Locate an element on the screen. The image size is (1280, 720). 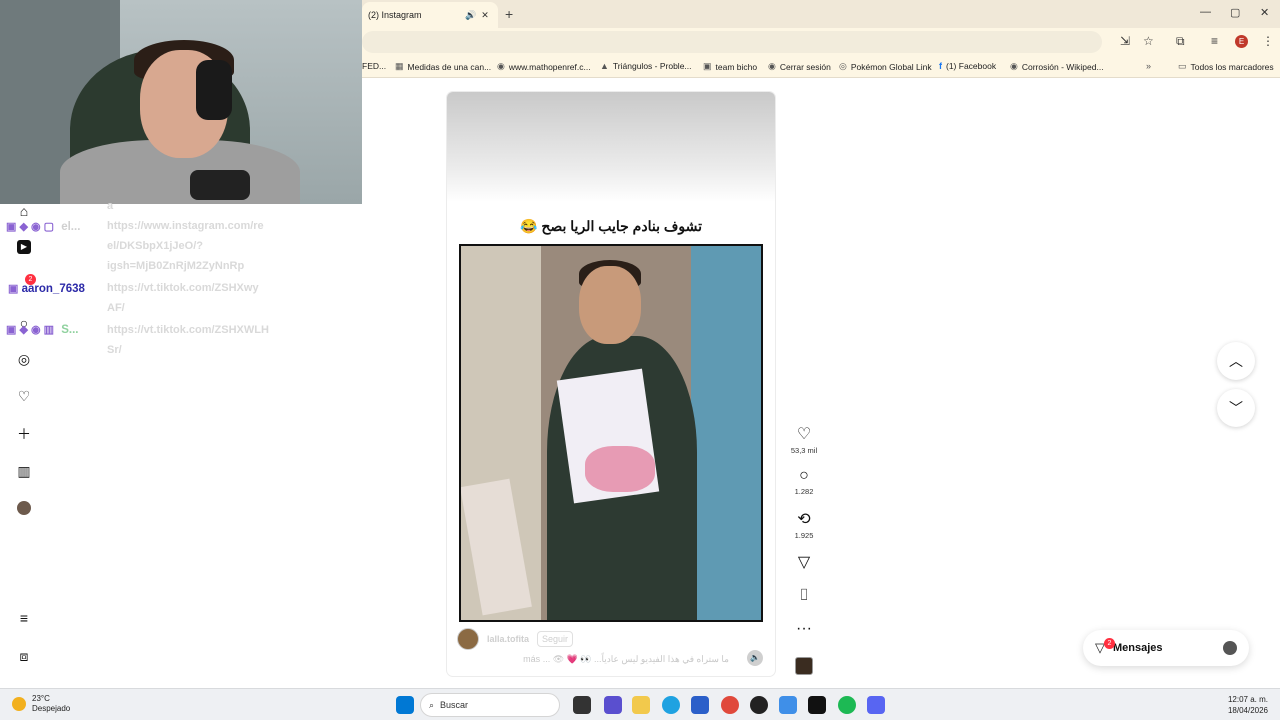
reel-user: lalla.tofita Seguir is located at coordinates (515, 639).